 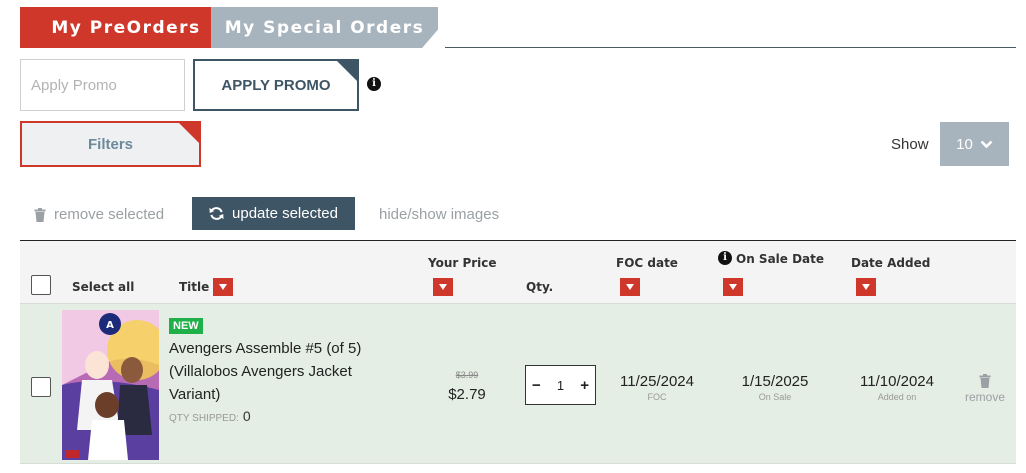 What do you see at coordinates (657, 381) in the screenshot?
I see `foc-date-value: 11/25/2024` at bounding box center [657, 381].